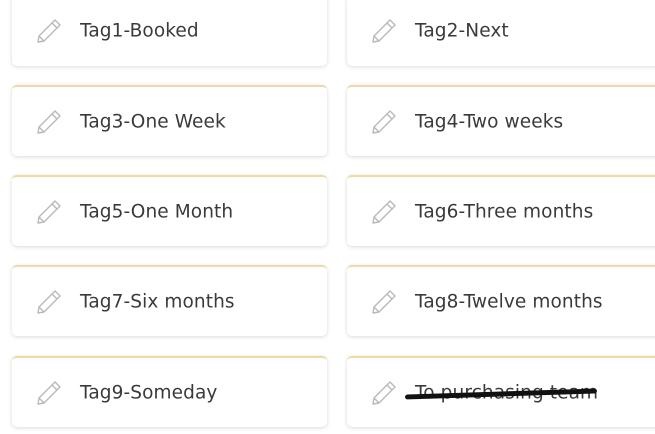 This screenshot has height=434, width=655. I want to click on tag-label-struck: To purchasing team, so click(501, 392).